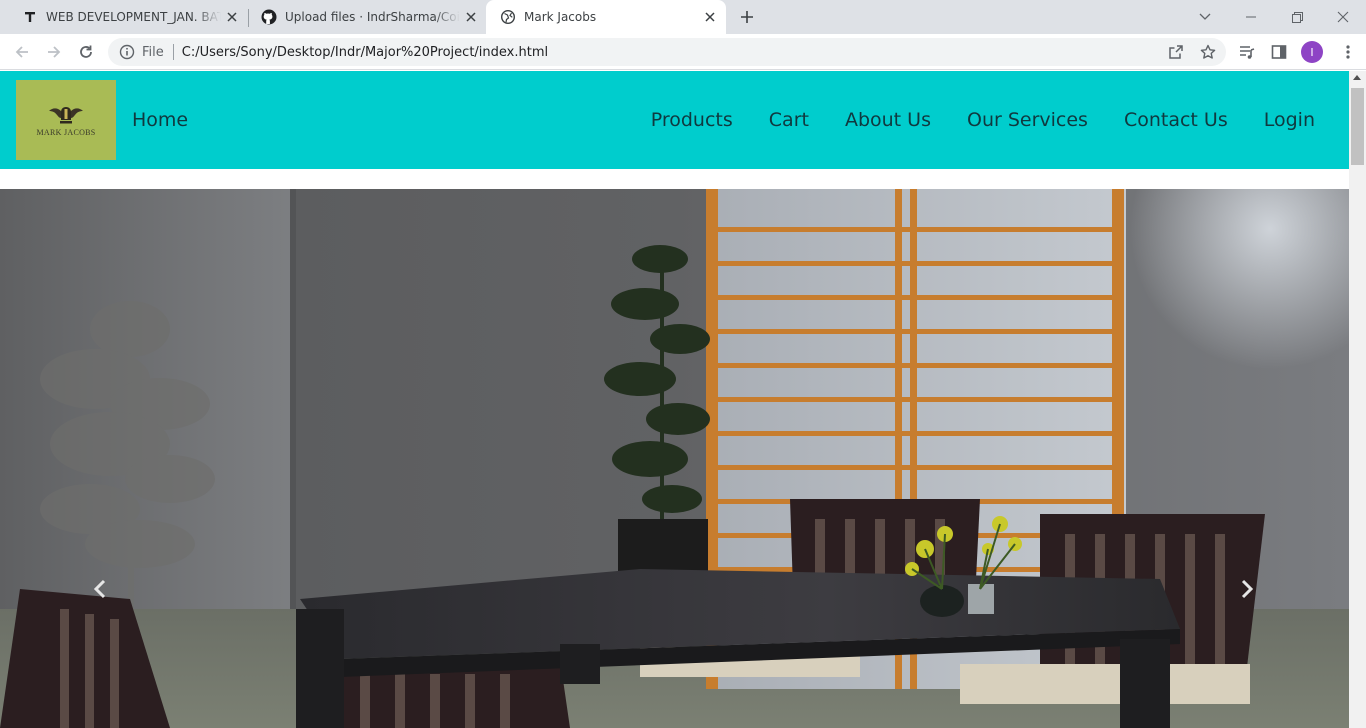 The image size is (1366, 728). What do you see at coordinates (160, 120) in the screenshot?
I see `nav-link-home: Home` at bounding box center [160, 120].